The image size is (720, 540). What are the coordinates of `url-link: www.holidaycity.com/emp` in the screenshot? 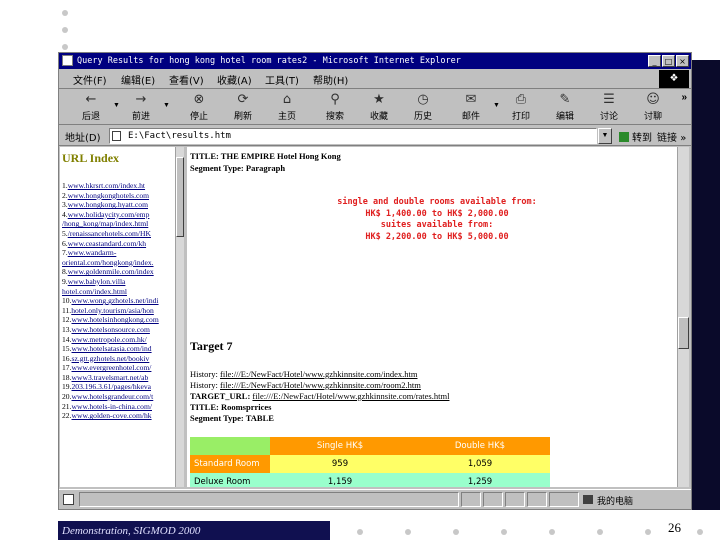 It's located at (109, 214).